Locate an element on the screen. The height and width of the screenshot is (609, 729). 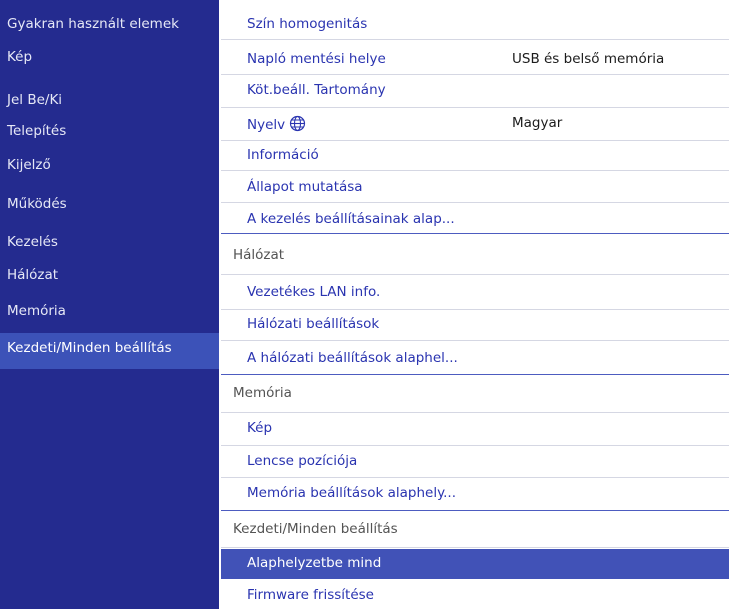
row-value: Magyar is located at coordinates (537, 123).